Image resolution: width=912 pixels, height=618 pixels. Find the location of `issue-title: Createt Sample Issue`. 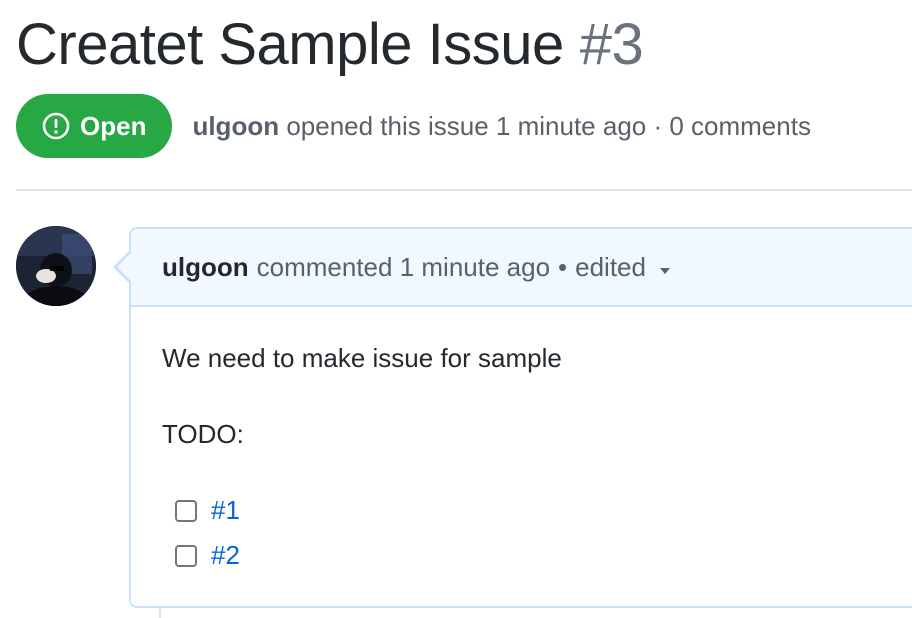

issue-title: Createt Sample Issue is located at coordinates (290, 44).